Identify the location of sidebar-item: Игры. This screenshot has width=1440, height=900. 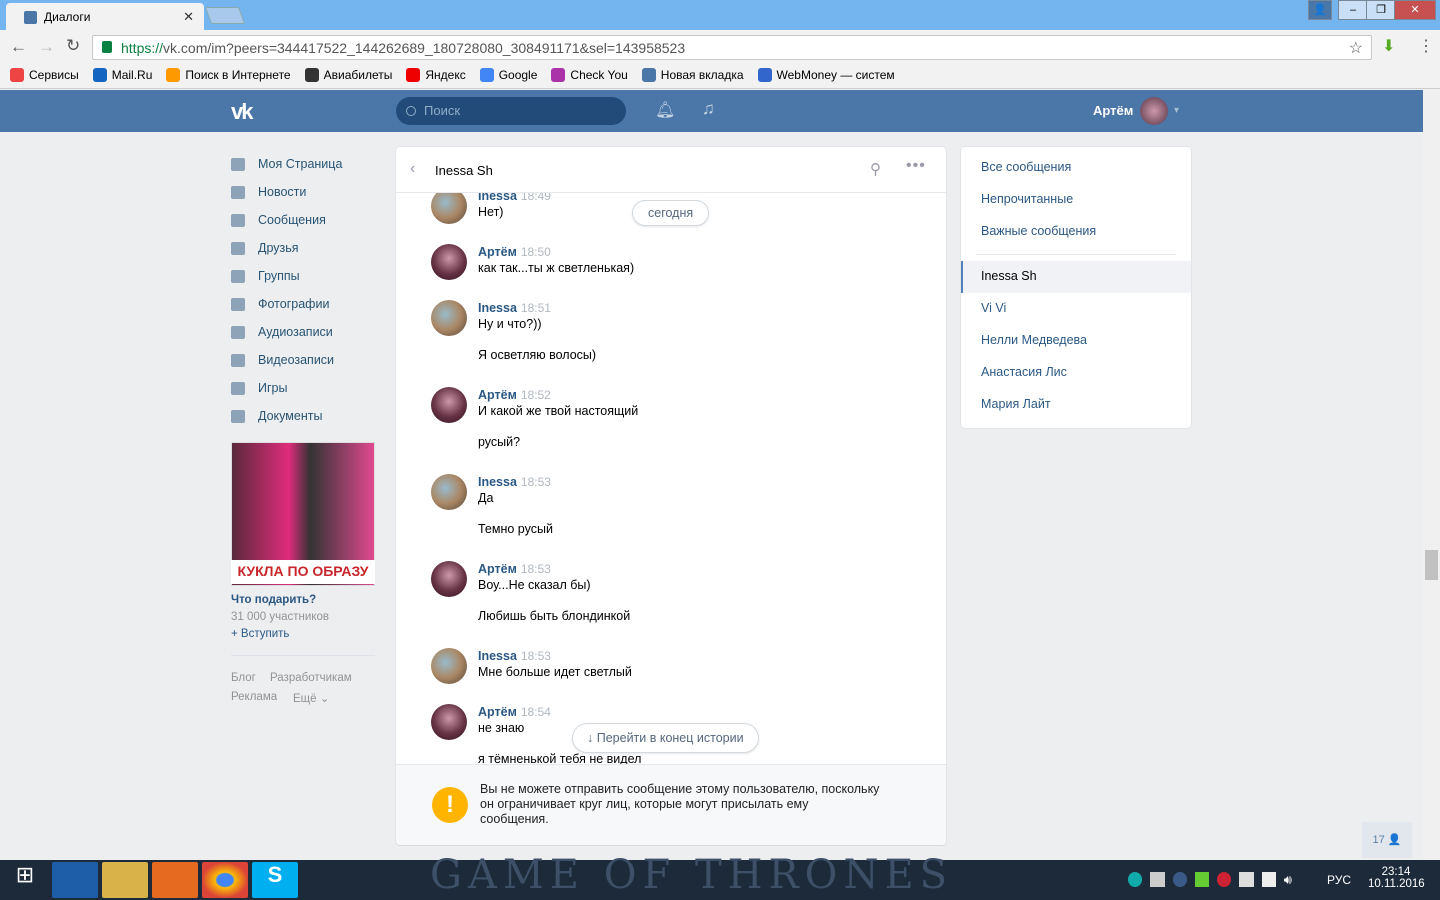
(306, 388).